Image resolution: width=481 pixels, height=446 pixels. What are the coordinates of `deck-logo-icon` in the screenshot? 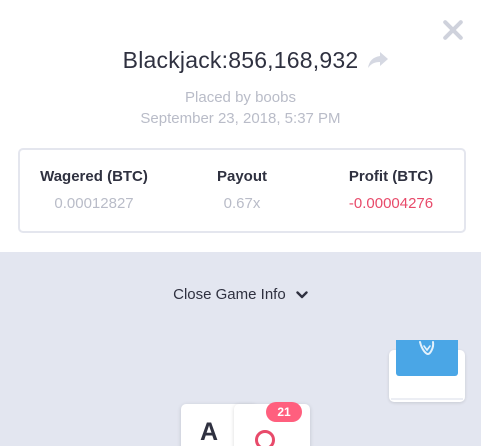 It's located at (427, 348).